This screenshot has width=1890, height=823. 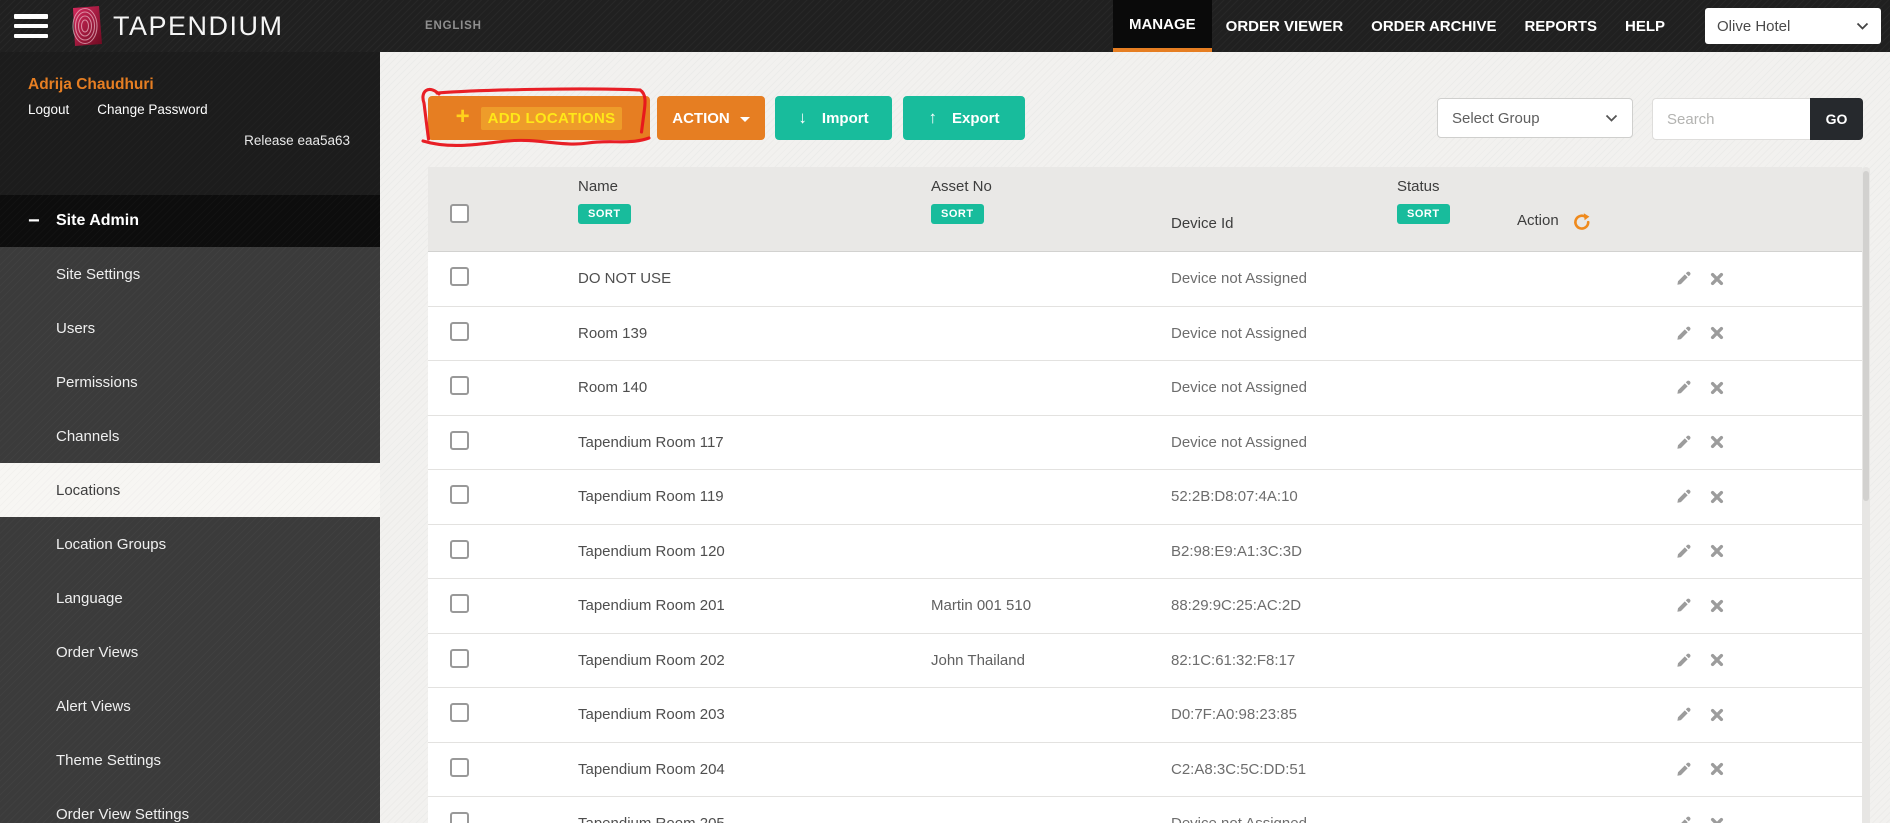 I want to click on fingerprint-icon, so click(x=87, y=26).